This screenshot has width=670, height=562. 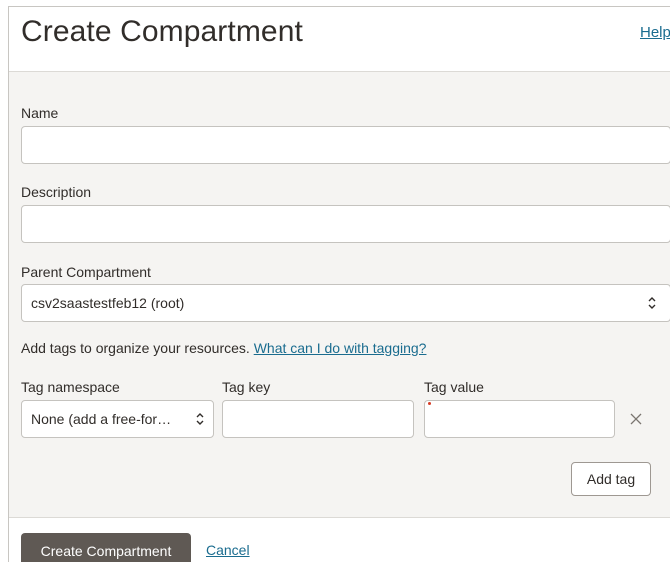 I want to click on tag-value-label: Tag value, so click(x=454, y=387).